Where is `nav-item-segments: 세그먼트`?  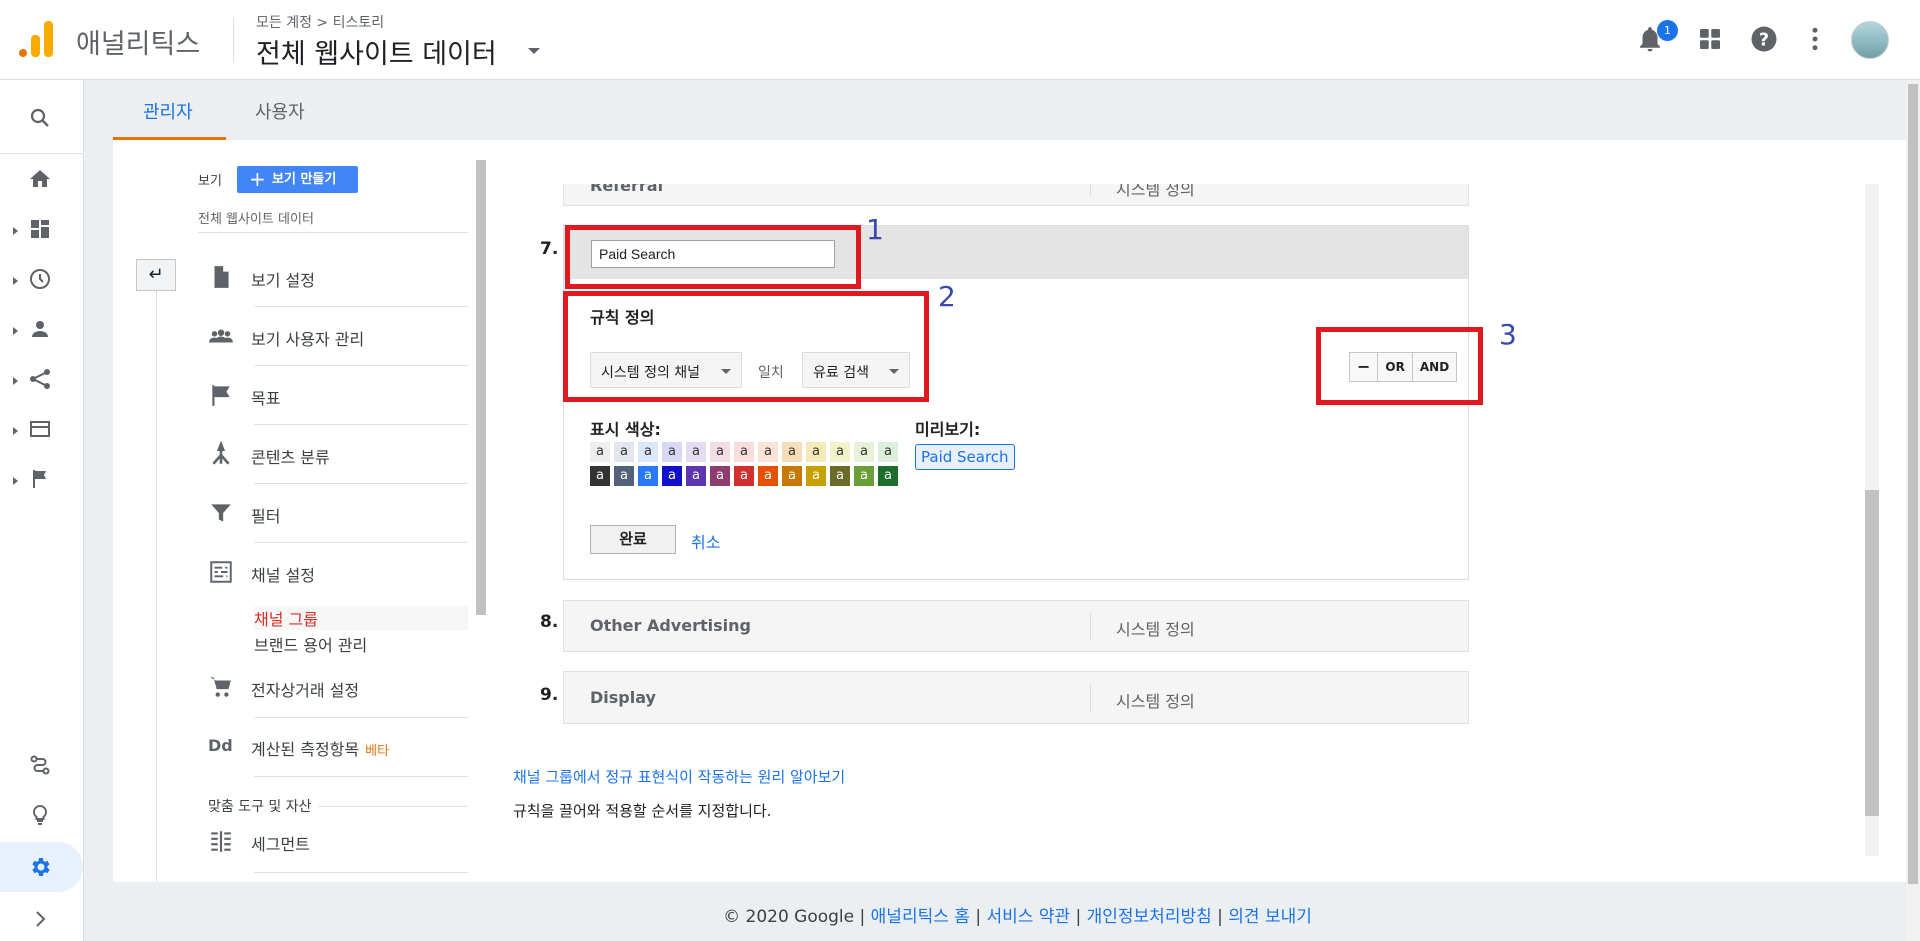
nav-item-segments: 세그먼트 is located at coordinates (338, 841).